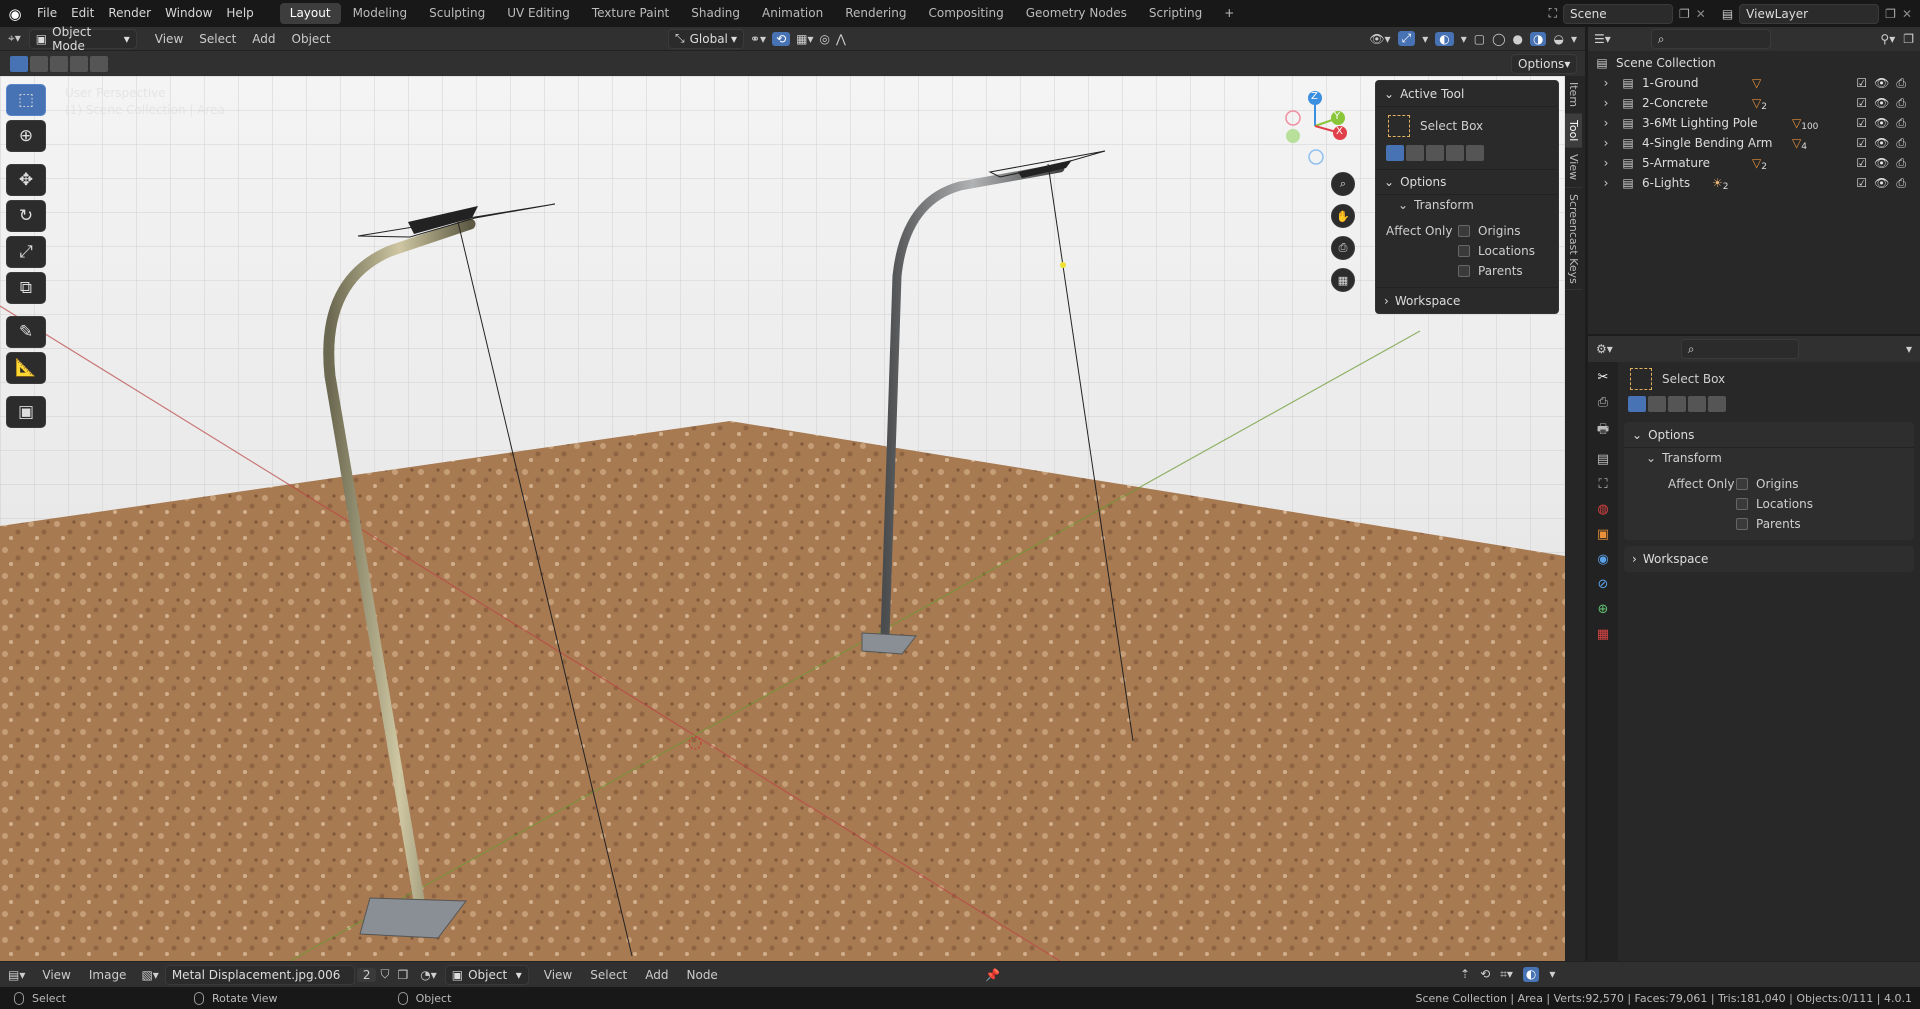  I want to click on tab-texture-paint: Texture Paint, so click(630, 13).